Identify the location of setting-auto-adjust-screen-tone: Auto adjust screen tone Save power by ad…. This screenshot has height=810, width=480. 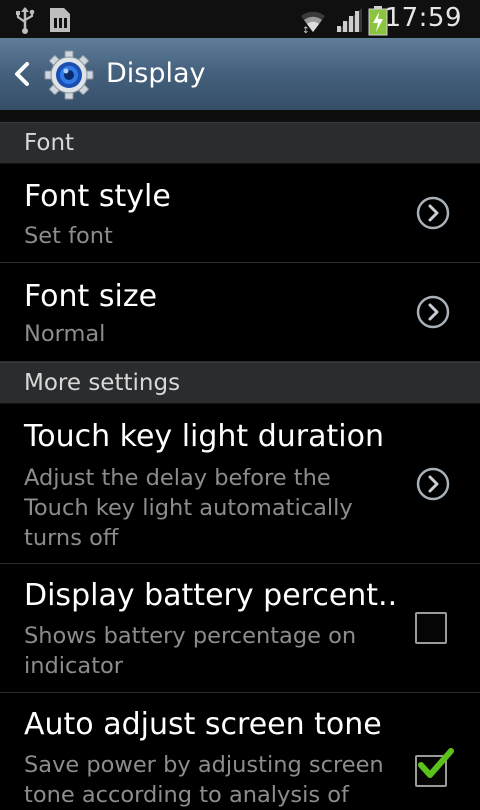
(240, 750).